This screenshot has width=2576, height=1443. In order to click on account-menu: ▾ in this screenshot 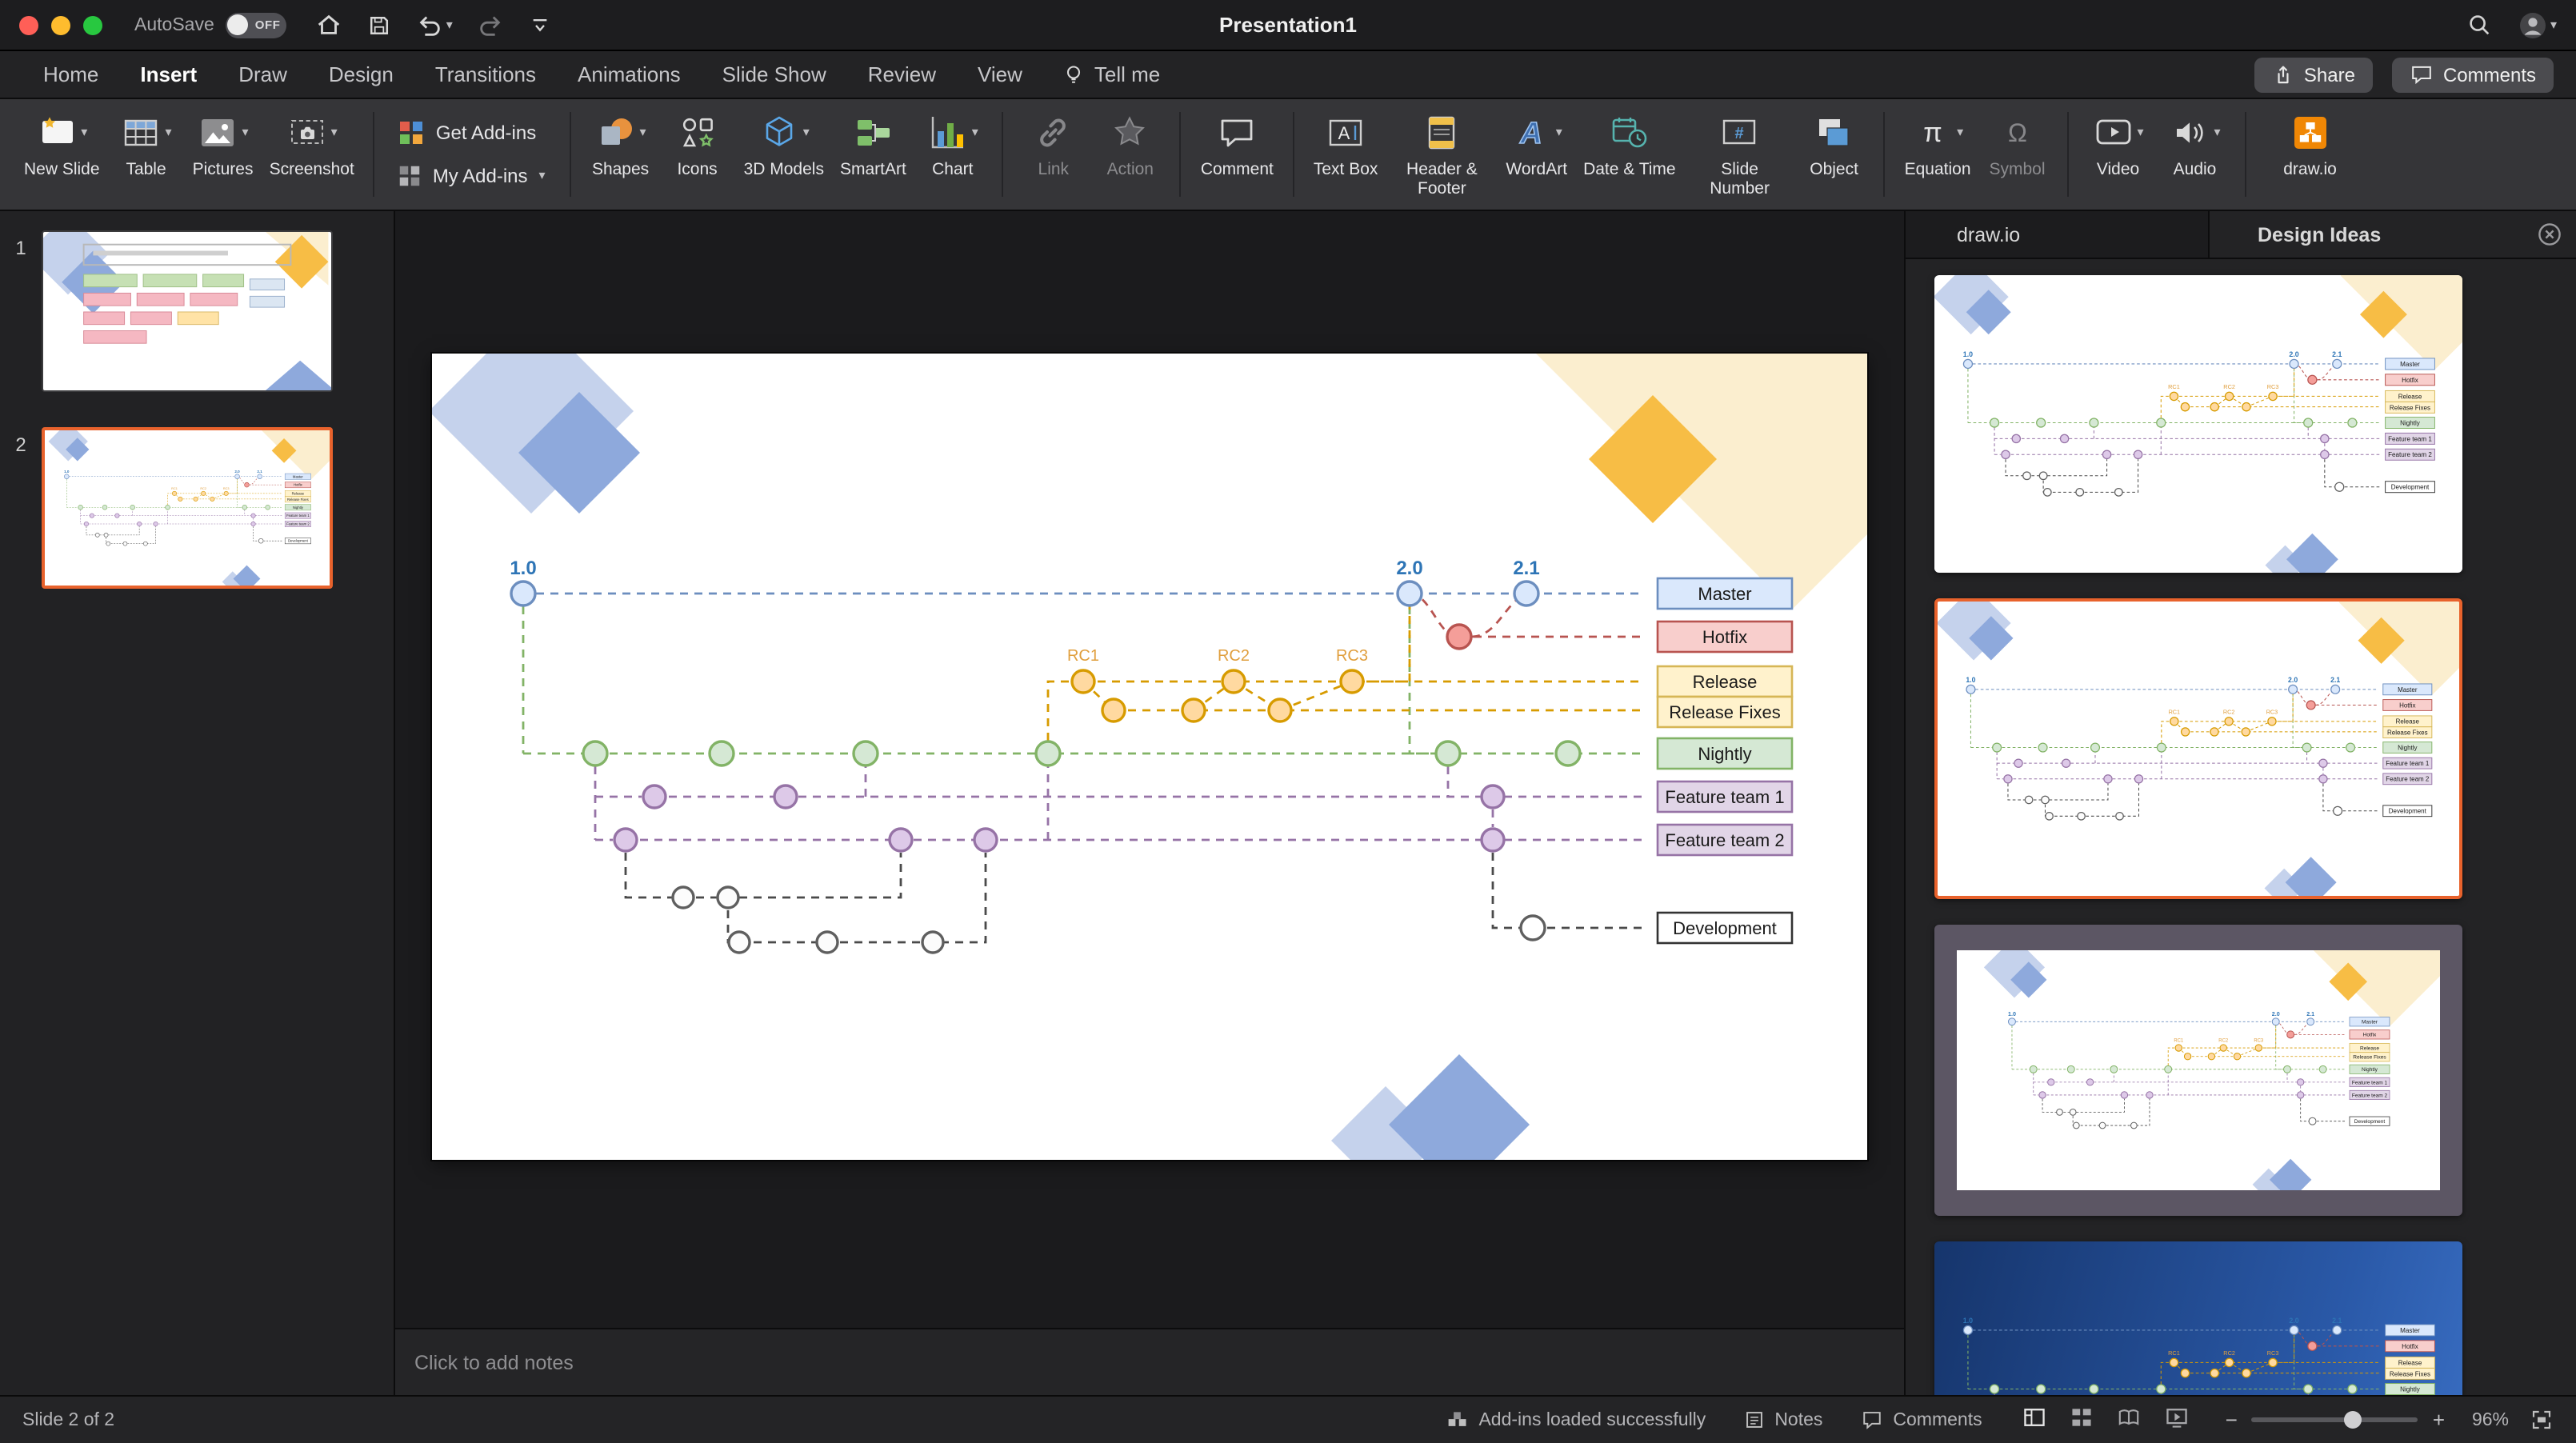, I will do `click(2537, 24)`.